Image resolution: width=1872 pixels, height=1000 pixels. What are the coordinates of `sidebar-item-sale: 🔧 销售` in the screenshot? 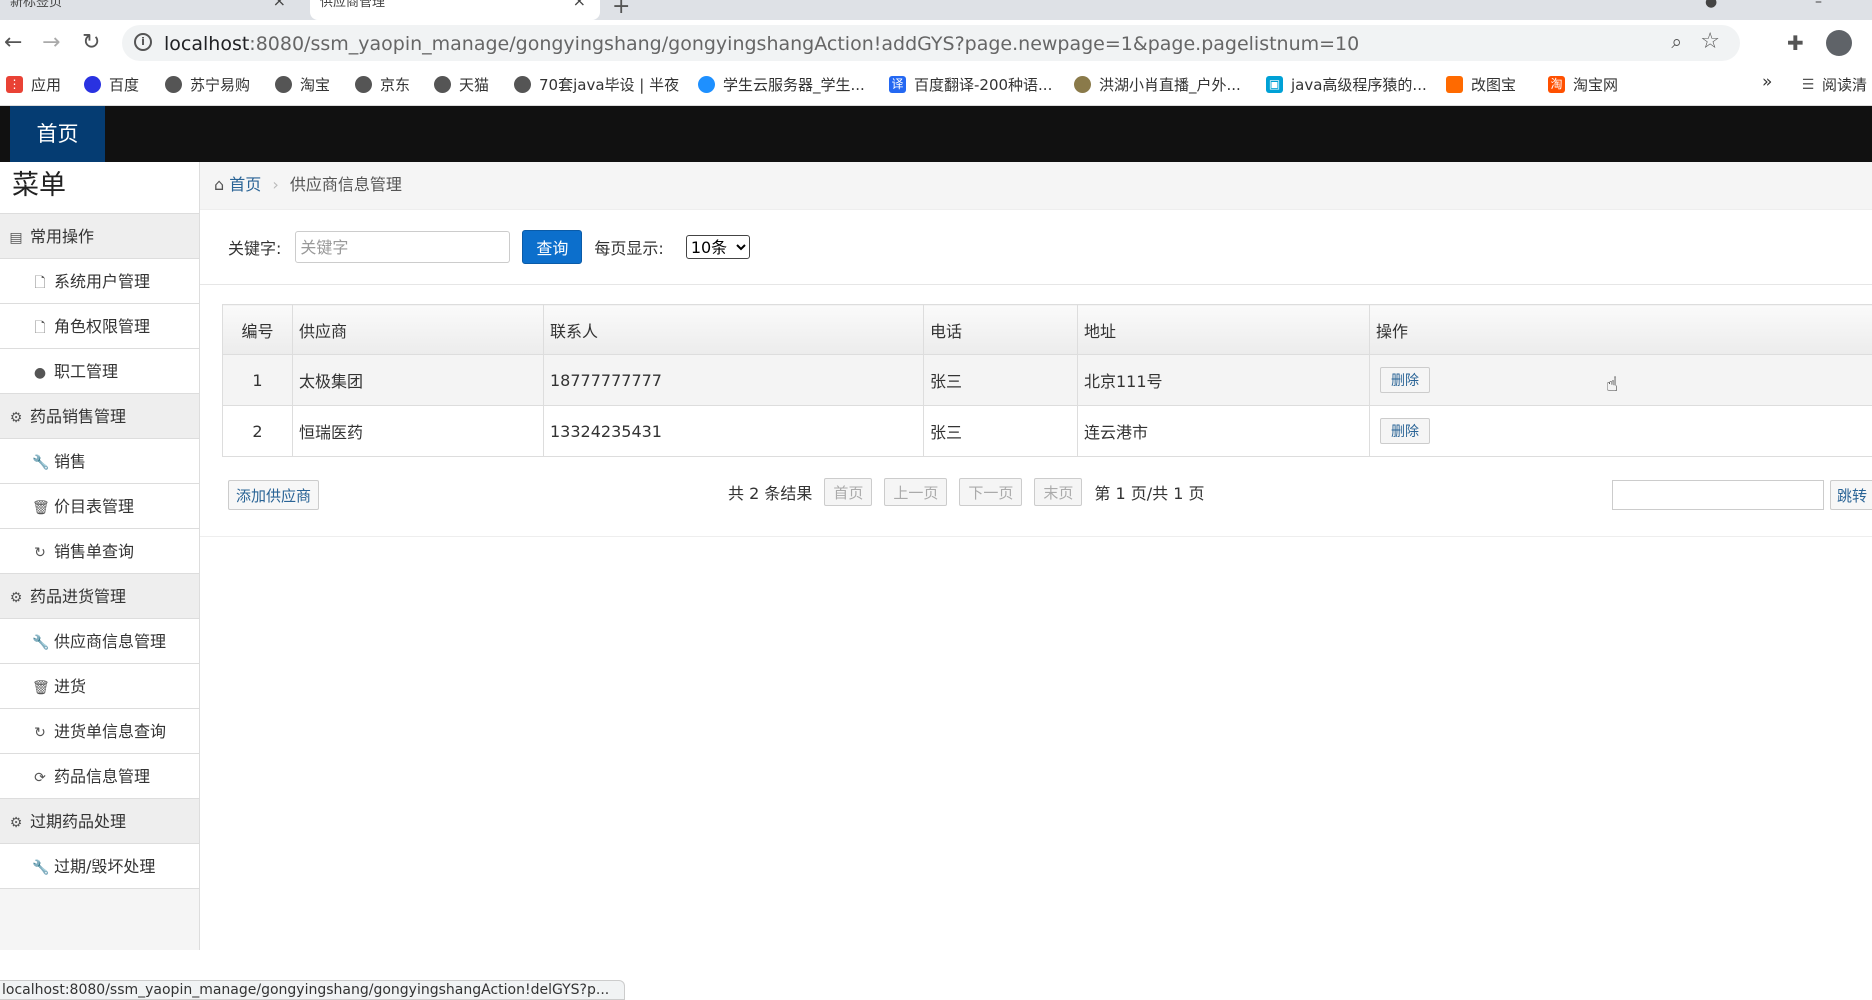 It's located at (99, 461).